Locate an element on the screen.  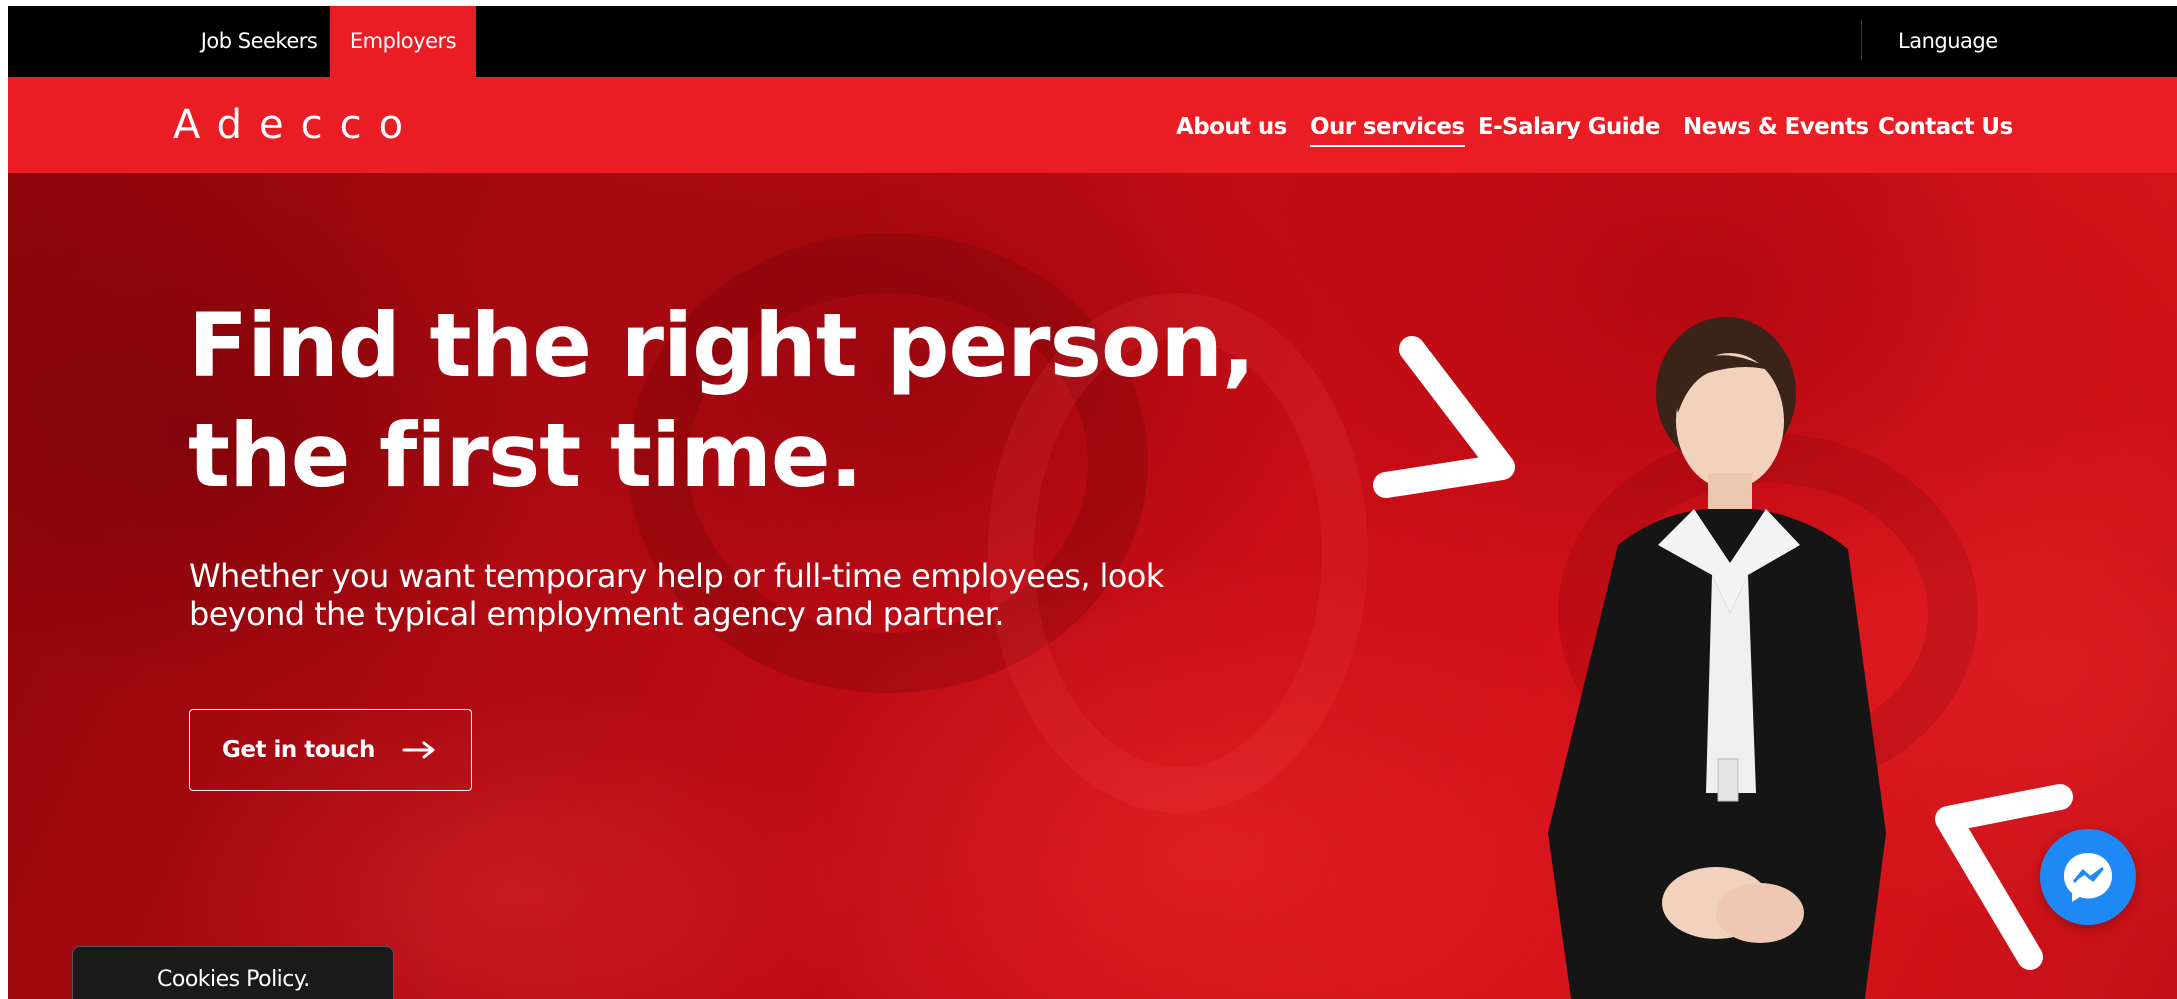
businesswoman-image is located at coordinates (1717, 658).